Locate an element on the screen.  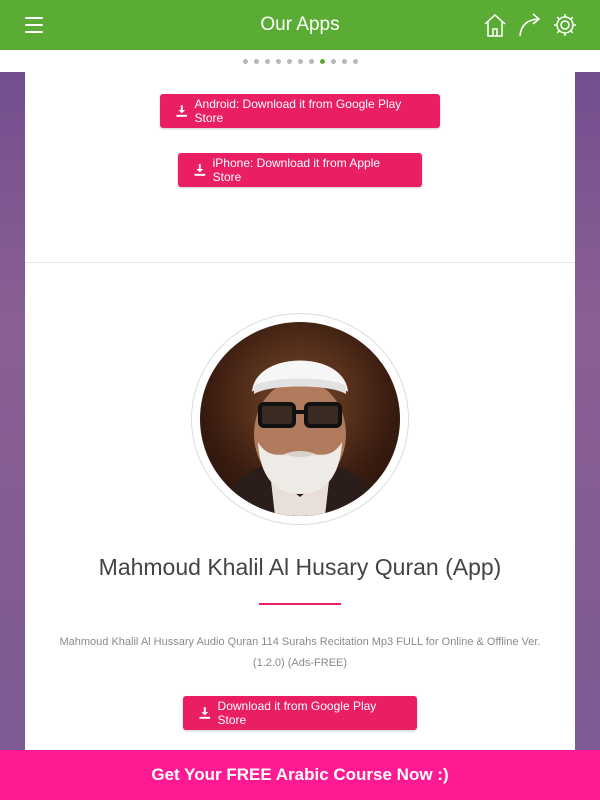
app-avatar-frame is located at coordinates (300, 419).